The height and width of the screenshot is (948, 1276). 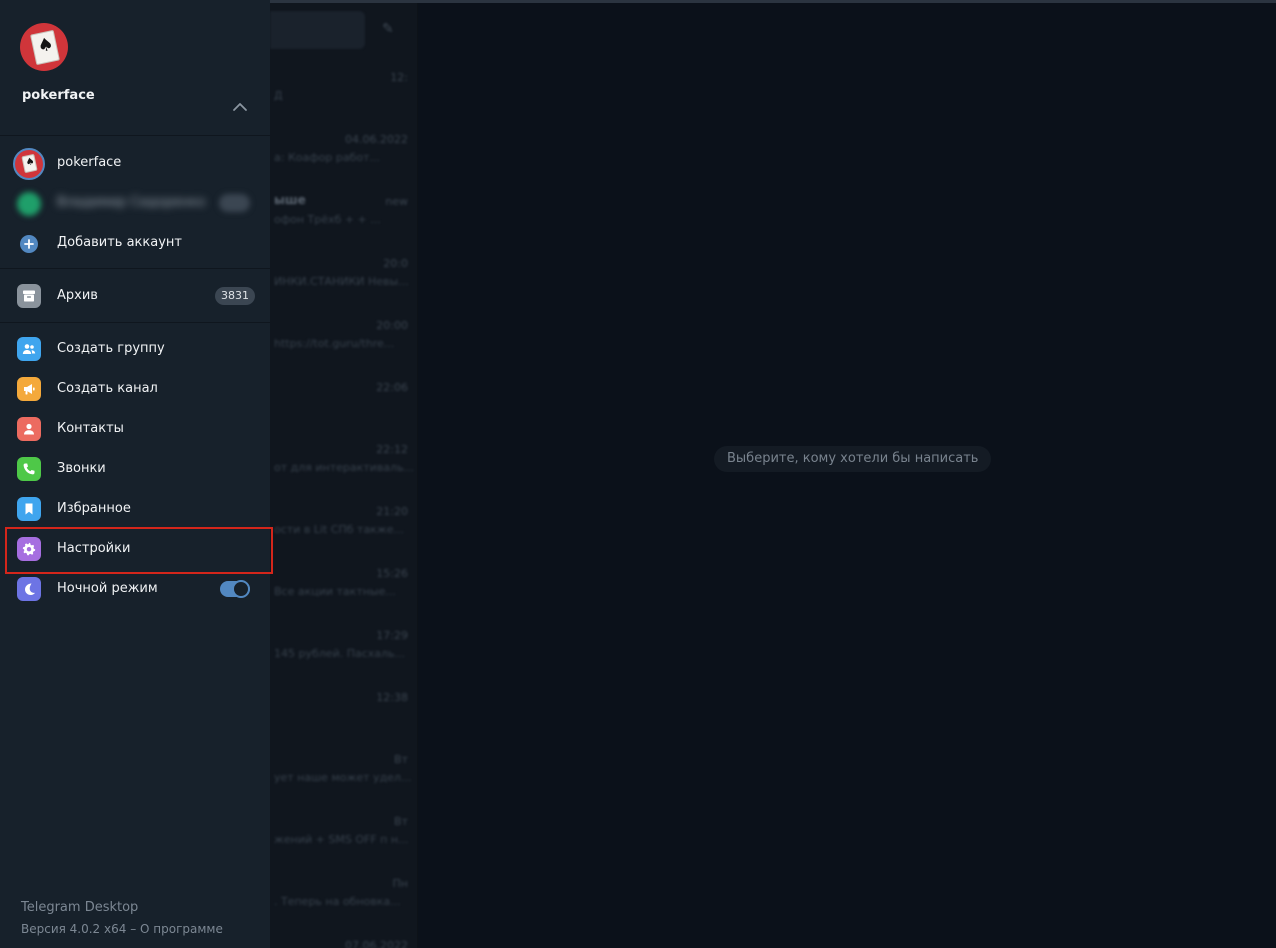 I want to click on chat-time: 20:0, so click(x=395, y=263).